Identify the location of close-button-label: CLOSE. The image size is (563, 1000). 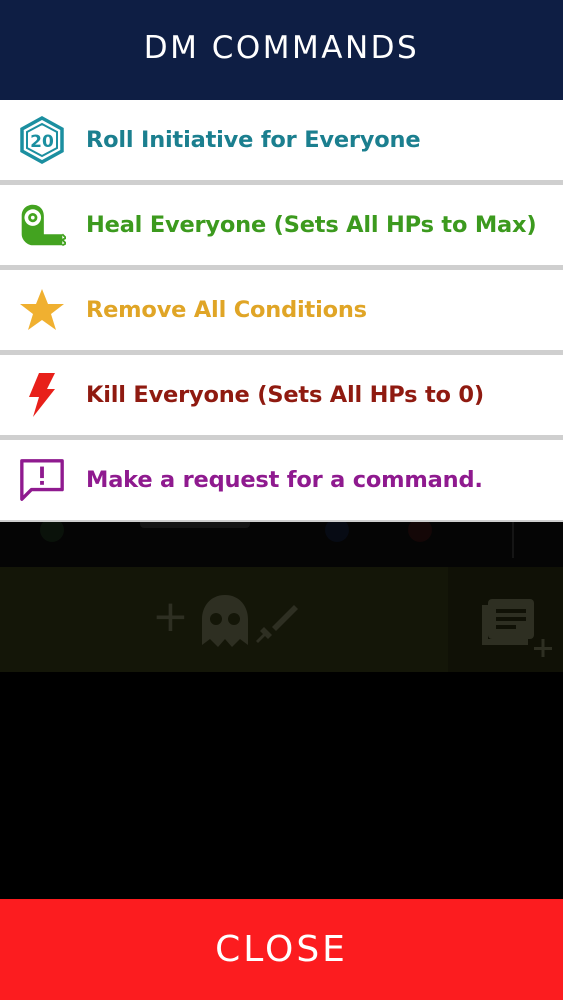
(281, 949).